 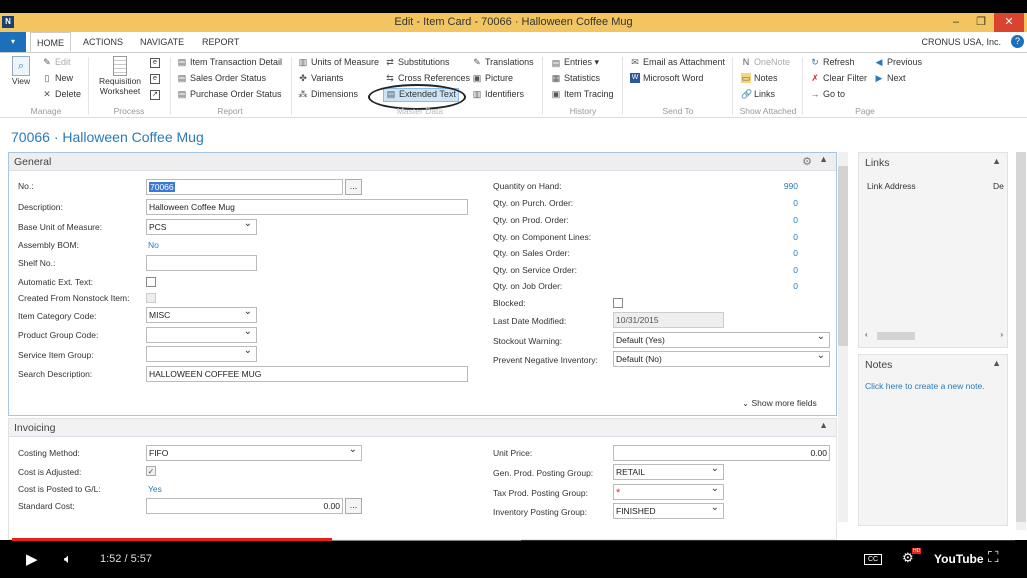 What do you see at coordinates (832, 62) in the screenshot?
I see `refresh-button: ↻ Refresh` at bounding box center [832, 62].